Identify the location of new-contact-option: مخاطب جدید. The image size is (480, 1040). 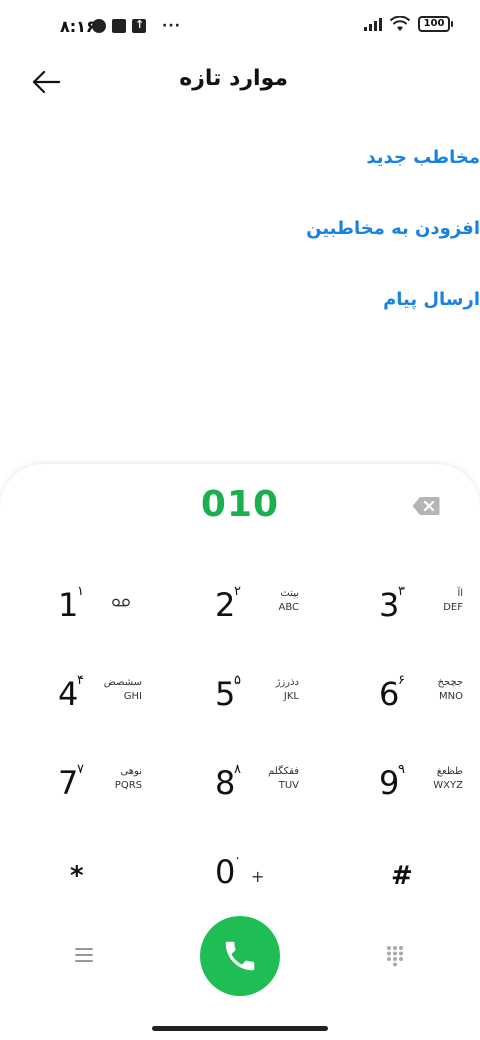
(423, 157).